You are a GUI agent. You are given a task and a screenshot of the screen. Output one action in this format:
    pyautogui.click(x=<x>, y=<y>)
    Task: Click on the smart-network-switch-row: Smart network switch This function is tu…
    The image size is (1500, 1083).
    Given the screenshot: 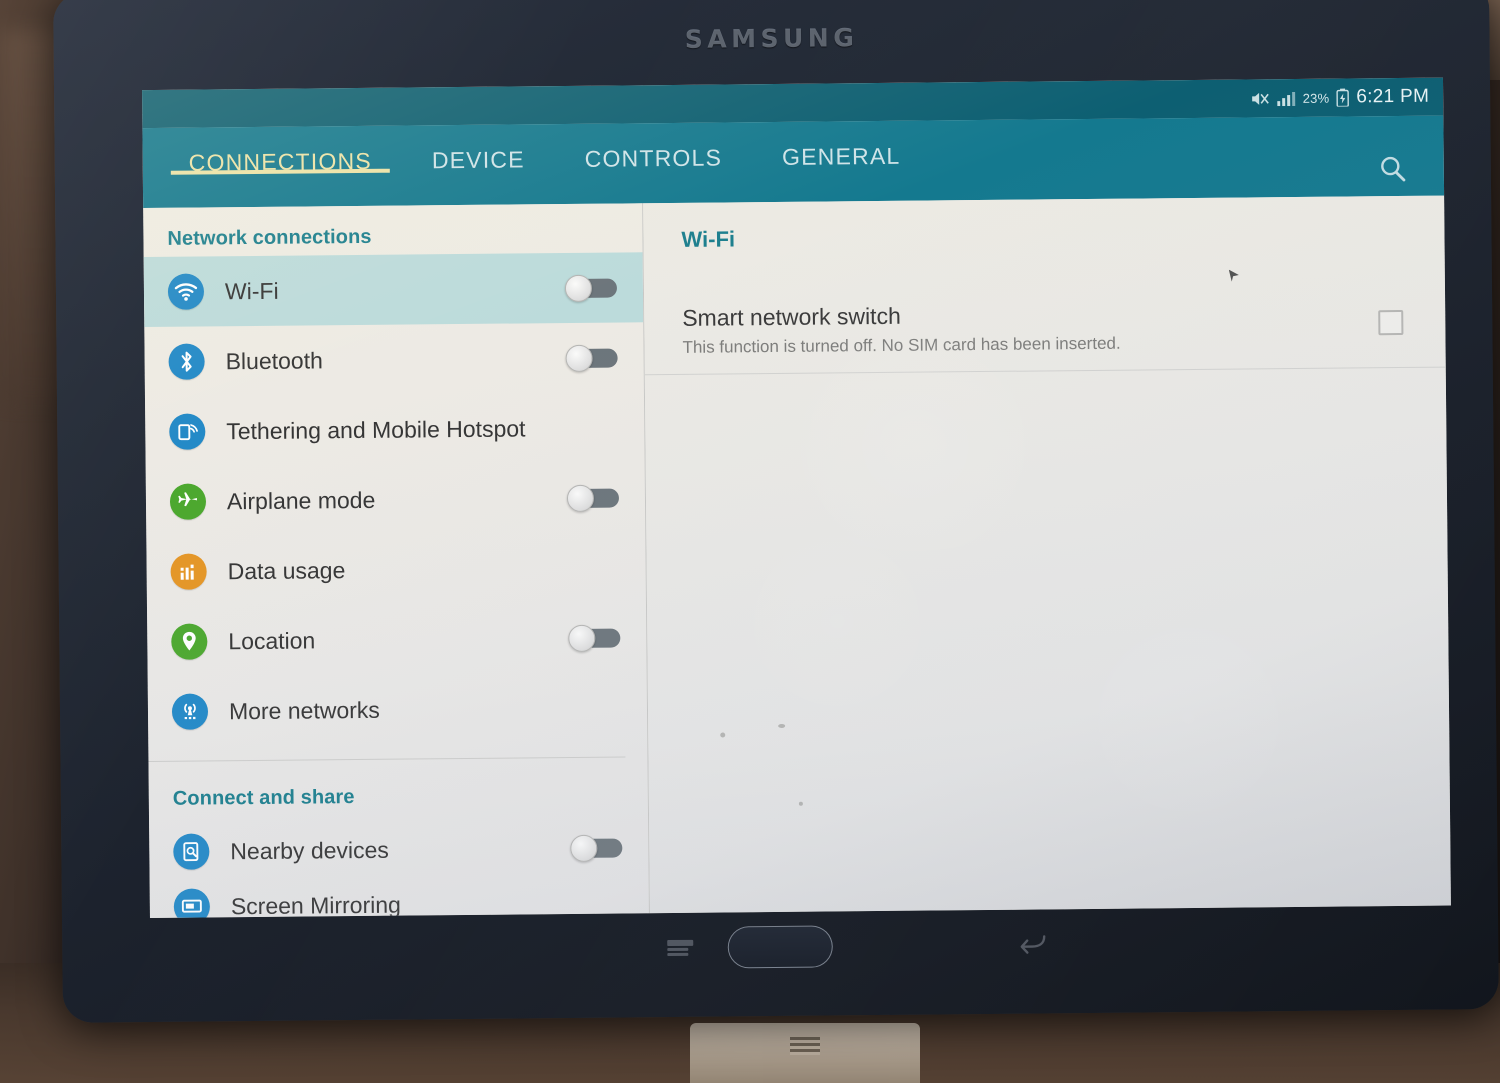 What is the action you would take?
    pyautogui.click(x=1045, y=336)
    